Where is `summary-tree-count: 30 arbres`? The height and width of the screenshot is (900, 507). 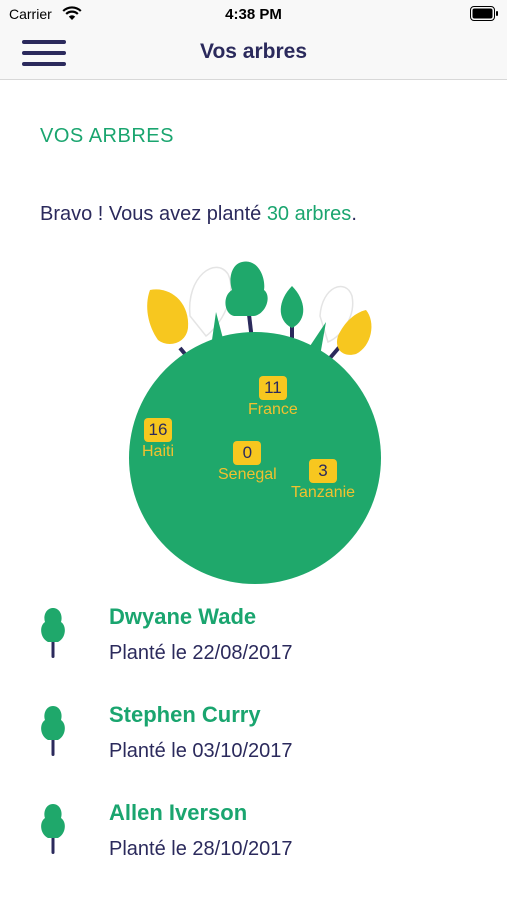 summary-tree-count: 30 arbres is located at coordinates (309, 214).